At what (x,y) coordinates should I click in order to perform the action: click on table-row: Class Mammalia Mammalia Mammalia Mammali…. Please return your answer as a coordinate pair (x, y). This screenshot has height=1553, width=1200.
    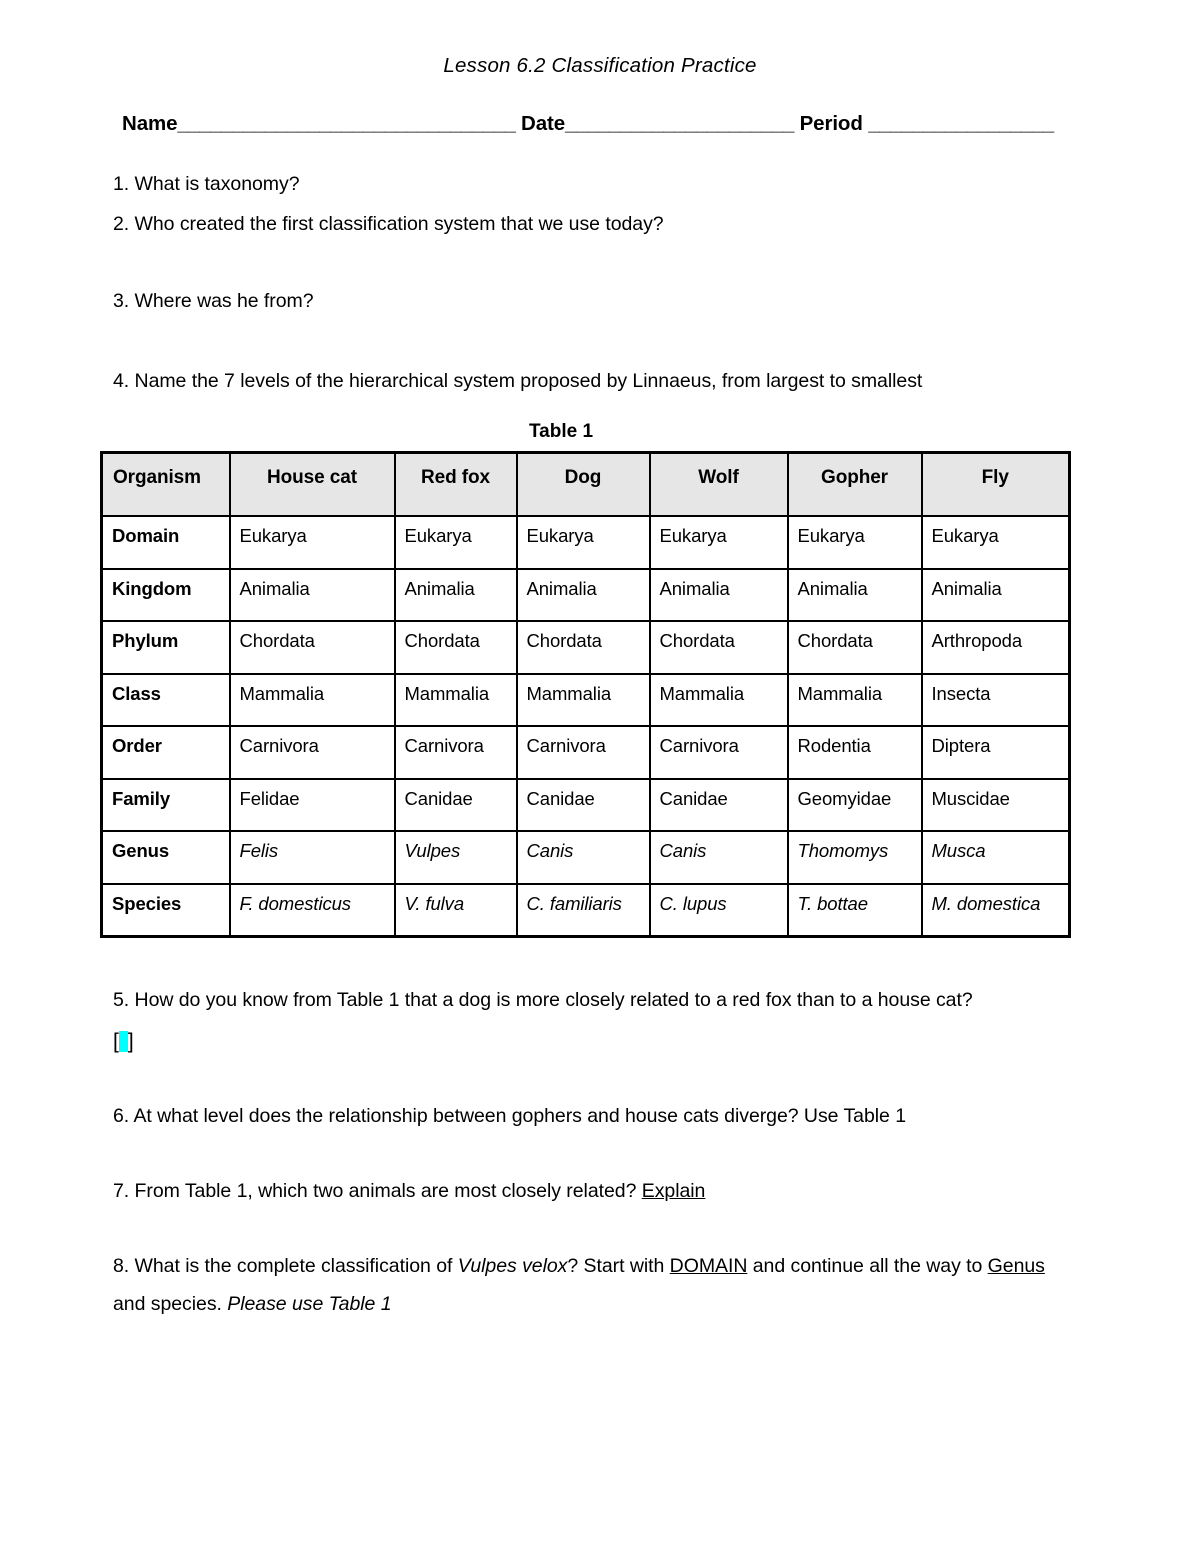
    Looking at the image, I should click on (585, 699).